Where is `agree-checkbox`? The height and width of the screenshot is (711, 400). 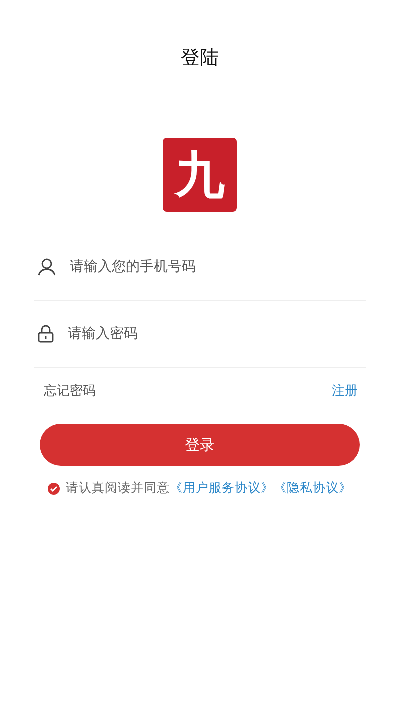 agree-checkbox is located at coordinates (54, 488).